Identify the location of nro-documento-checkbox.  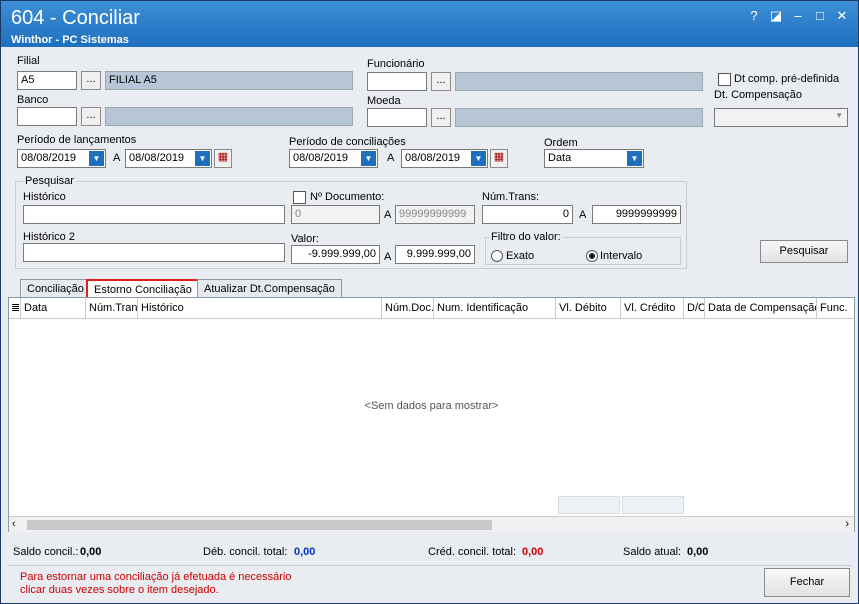
(299, 197).